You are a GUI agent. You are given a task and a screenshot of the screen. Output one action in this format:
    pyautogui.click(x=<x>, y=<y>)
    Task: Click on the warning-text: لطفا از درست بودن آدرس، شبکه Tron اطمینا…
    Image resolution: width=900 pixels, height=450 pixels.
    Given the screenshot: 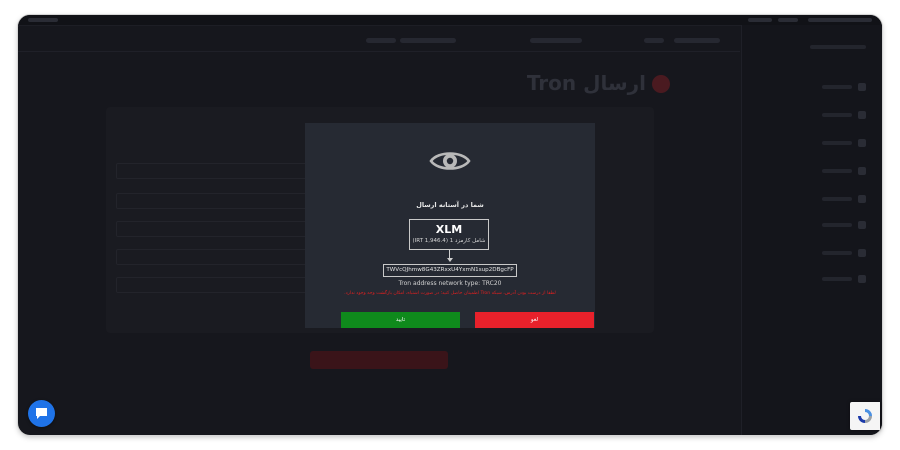 What is the action you would take?
    pyautogui.click(x=450, y=293)
    